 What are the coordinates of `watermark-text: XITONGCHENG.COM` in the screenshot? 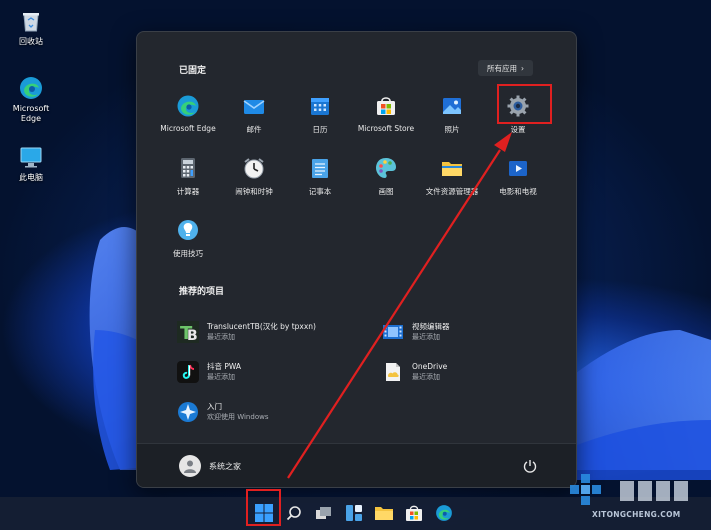 It's located at (636, 514).